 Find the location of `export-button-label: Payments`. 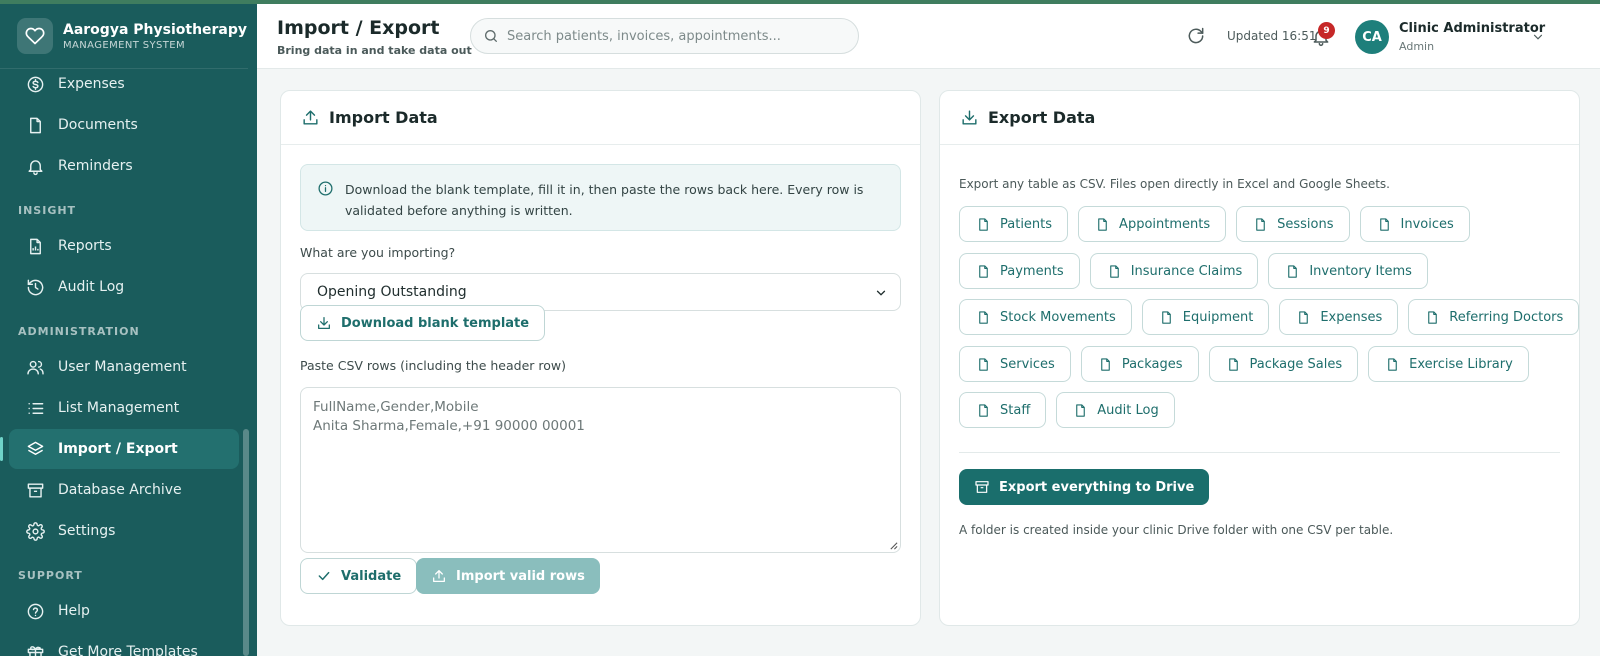

export-button-label: Payments is located at coordinates (1032, 271).